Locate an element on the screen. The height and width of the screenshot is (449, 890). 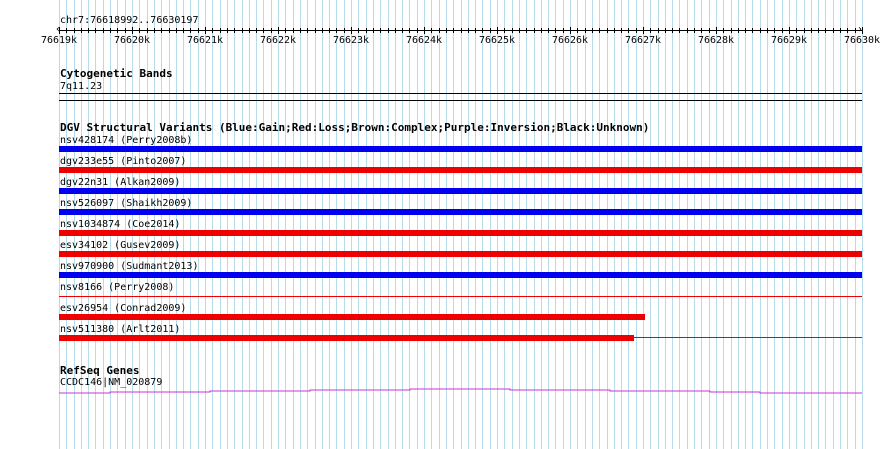
variant-label: nsv428174 (Perry2008b) is located at coordinates (126, 140).